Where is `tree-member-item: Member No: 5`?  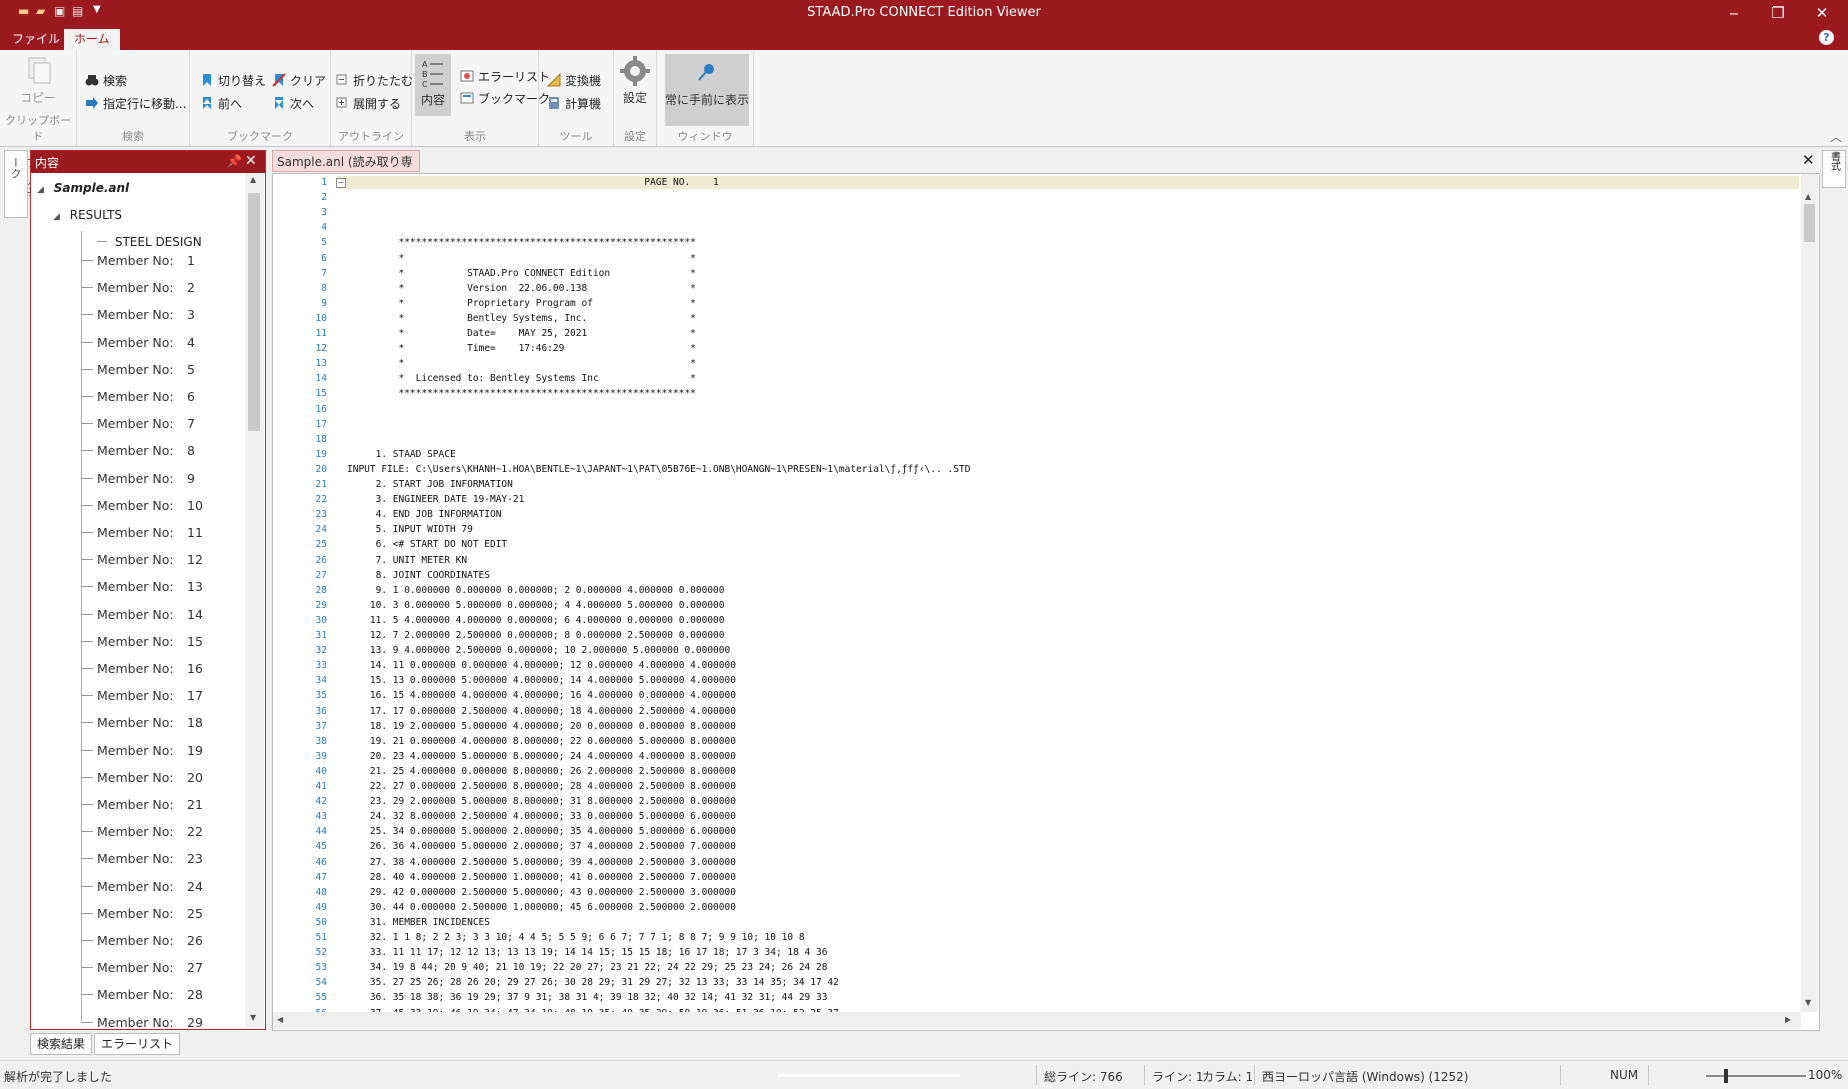
tree-member-item: Member No: 5 is located at coordinates (161, 369).